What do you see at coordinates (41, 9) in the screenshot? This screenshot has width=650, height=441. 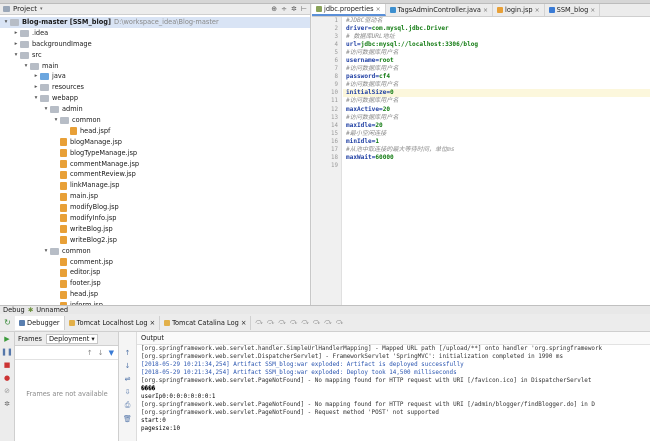 I see `dropdown-arrow-icon: ▾` at bounding box center [41, 9].